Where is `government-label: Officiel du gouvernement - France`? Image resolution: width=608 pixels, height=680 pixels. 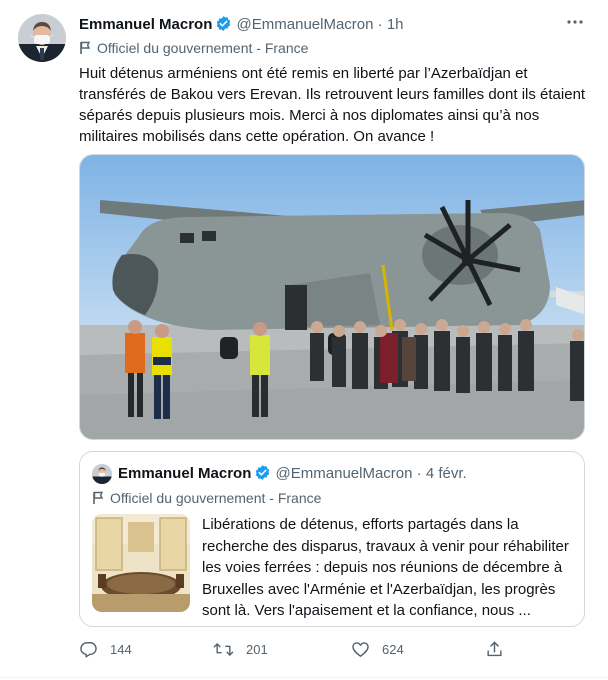 government-label: Officiel du gouvernement - France is located at coordinates (193, 49).